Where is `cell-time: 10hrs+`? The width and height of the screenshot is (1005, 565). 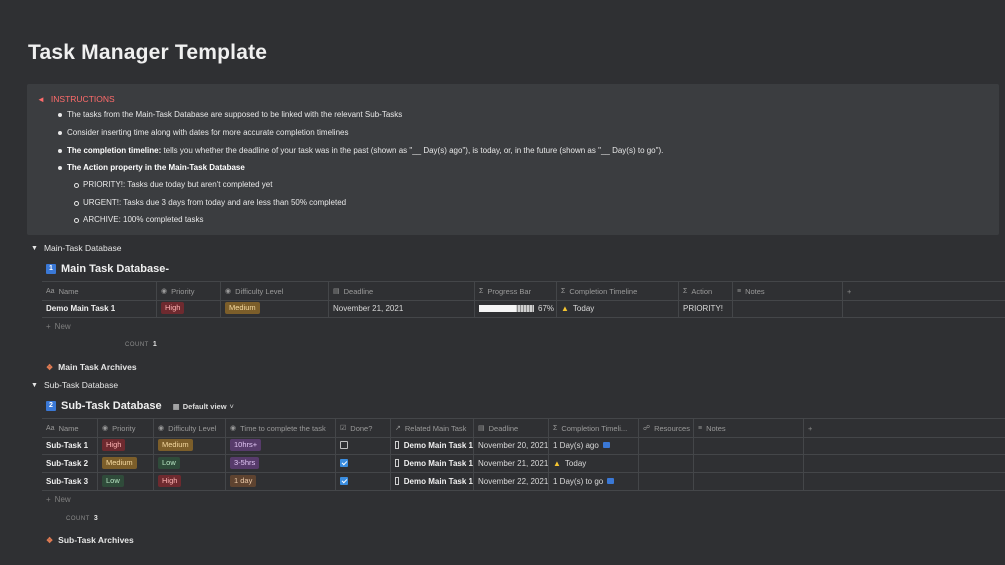
cell-time: 10hrs+ is located at coordinates (281, 445).